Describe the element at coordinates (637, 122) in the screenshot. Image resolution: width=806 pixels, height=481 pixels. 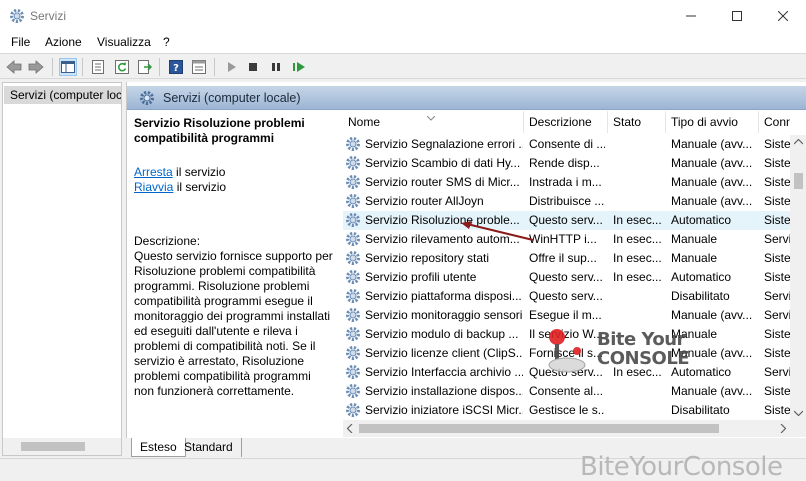
I see `column-header-state: Stato` at that location.